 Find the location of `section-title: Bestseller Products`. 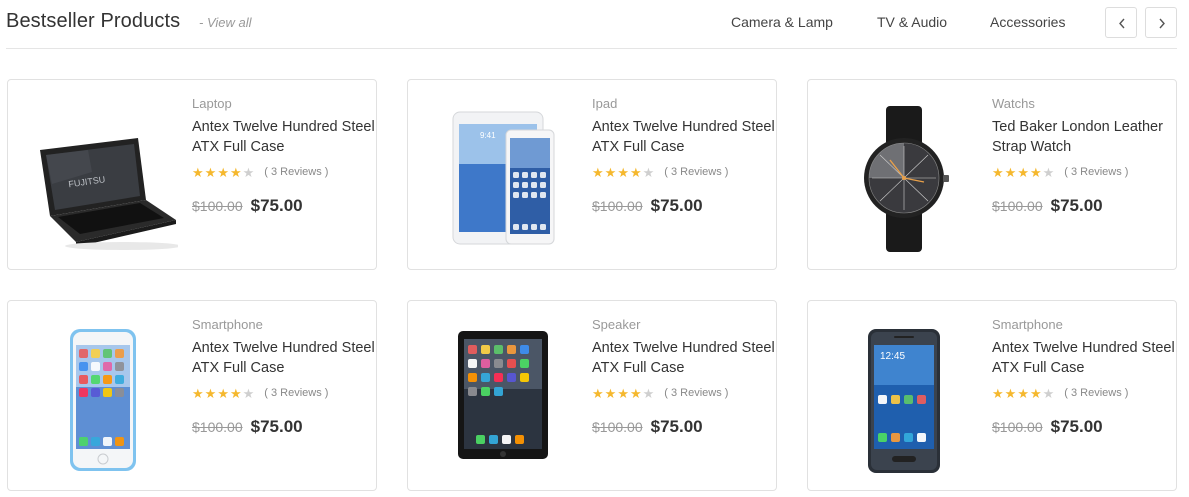

section-title: Bestseller Products is located at coordinates (93, 21).